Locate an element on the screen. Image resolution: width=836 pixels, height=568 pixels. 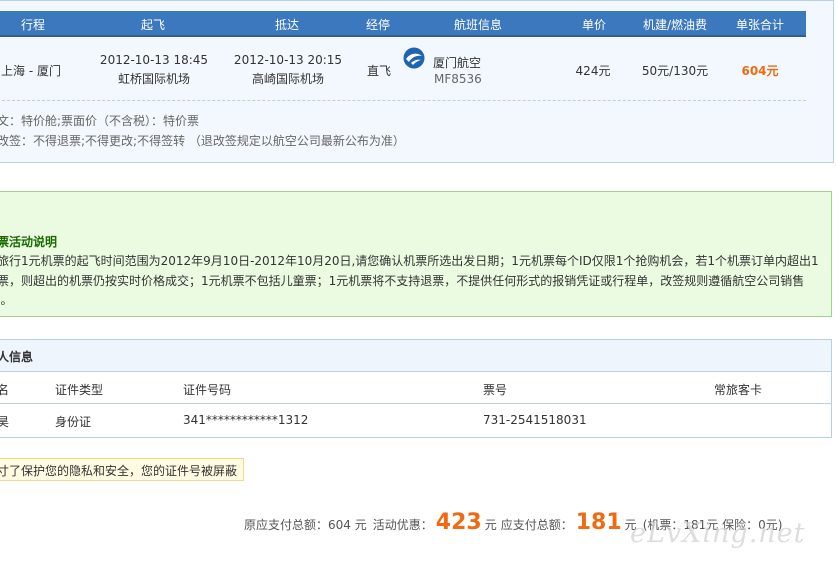
discount-value: 423 is located at coordinates (458, 522).